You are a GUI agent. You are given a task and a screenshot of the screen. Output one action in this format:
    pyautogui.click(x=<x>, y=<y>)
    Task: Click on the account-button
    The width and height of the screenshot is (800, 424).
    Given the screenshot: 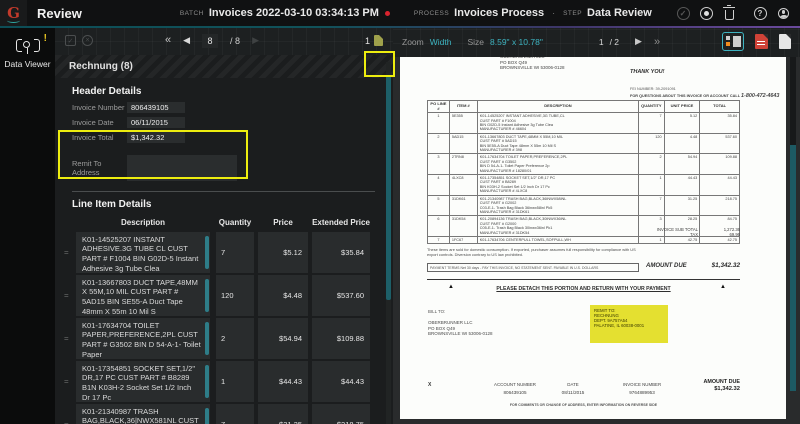 What is the action you would take?
    pyautogui.click(x=783, y=13)
    